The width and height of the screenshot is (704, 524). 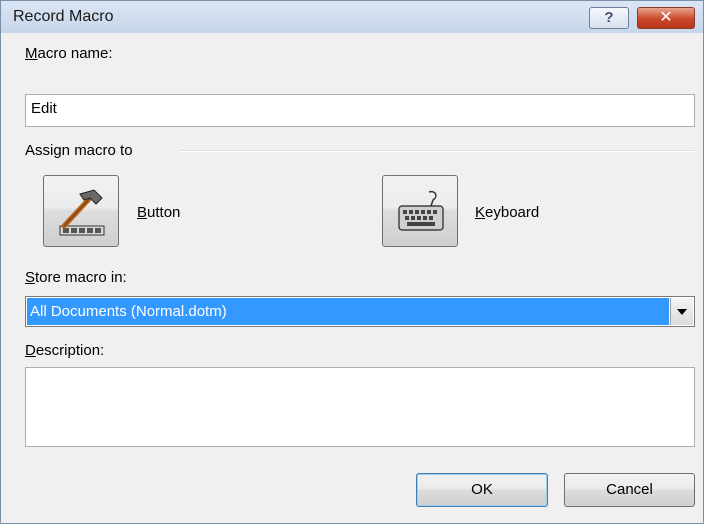 I want to click on button-option-label: Button, so click(x=159, y=212).